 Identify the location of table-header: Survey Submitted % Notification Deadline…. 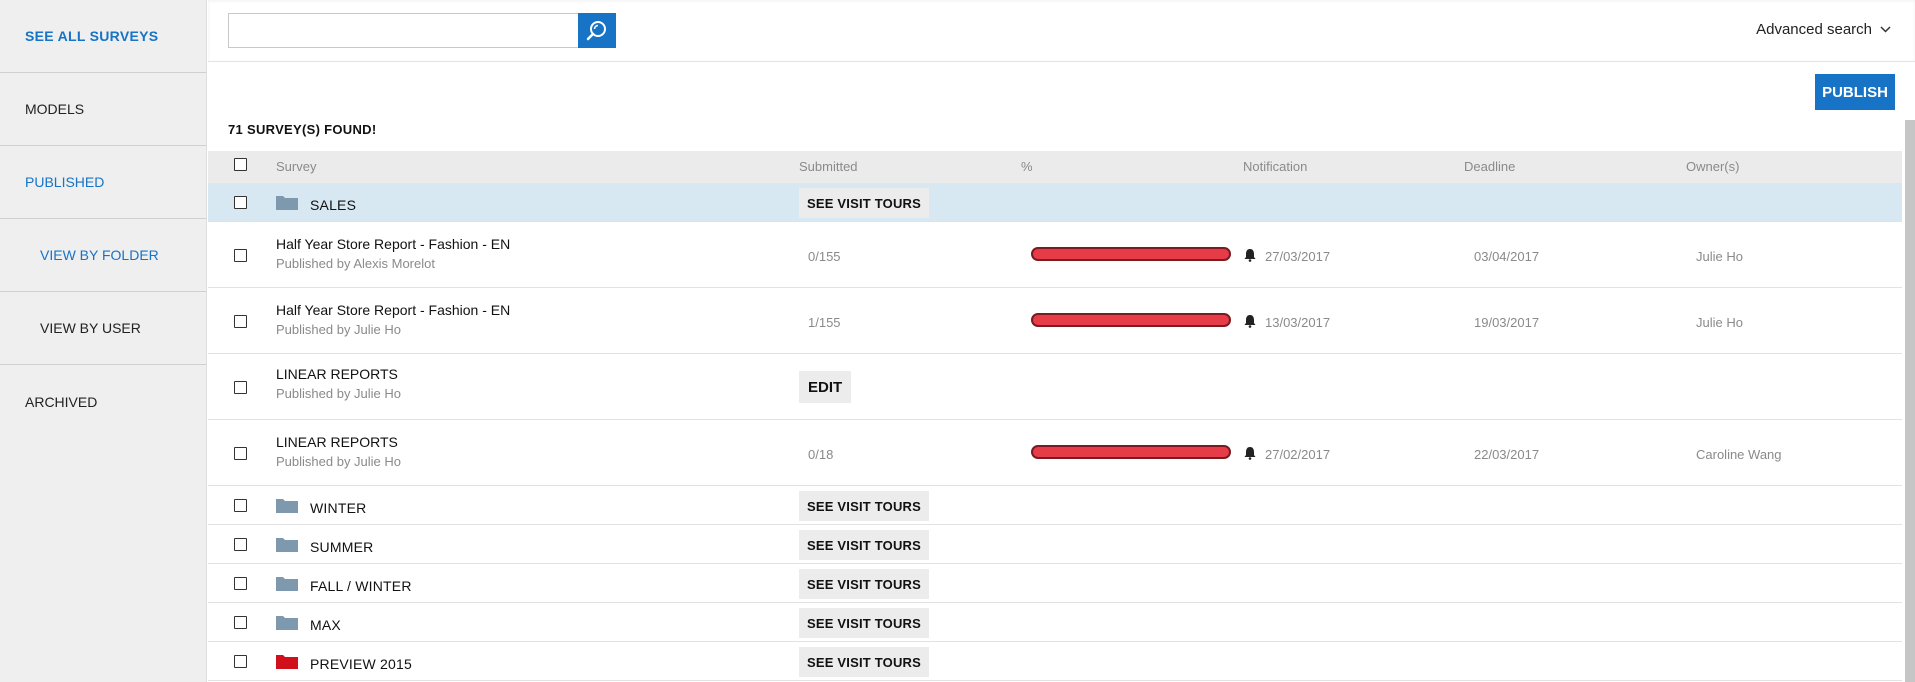
(1055, 167).